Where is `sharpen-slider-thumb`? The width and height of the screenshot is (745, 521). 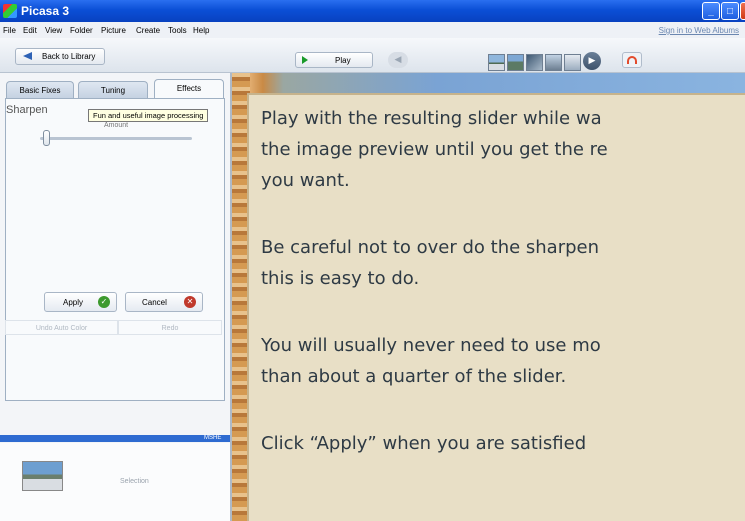
sharpen-slider-thumb is located at coordinates (47, 138).